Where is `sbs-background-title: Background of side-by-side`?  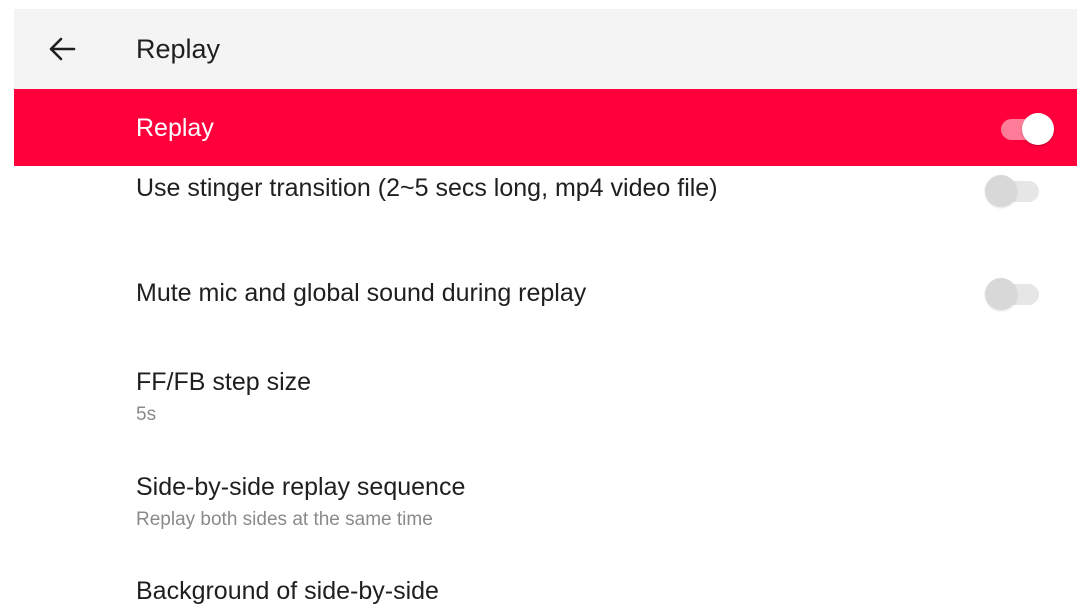 sbs-background-title: Background of side-by-side is located at coordinates (287, 591).